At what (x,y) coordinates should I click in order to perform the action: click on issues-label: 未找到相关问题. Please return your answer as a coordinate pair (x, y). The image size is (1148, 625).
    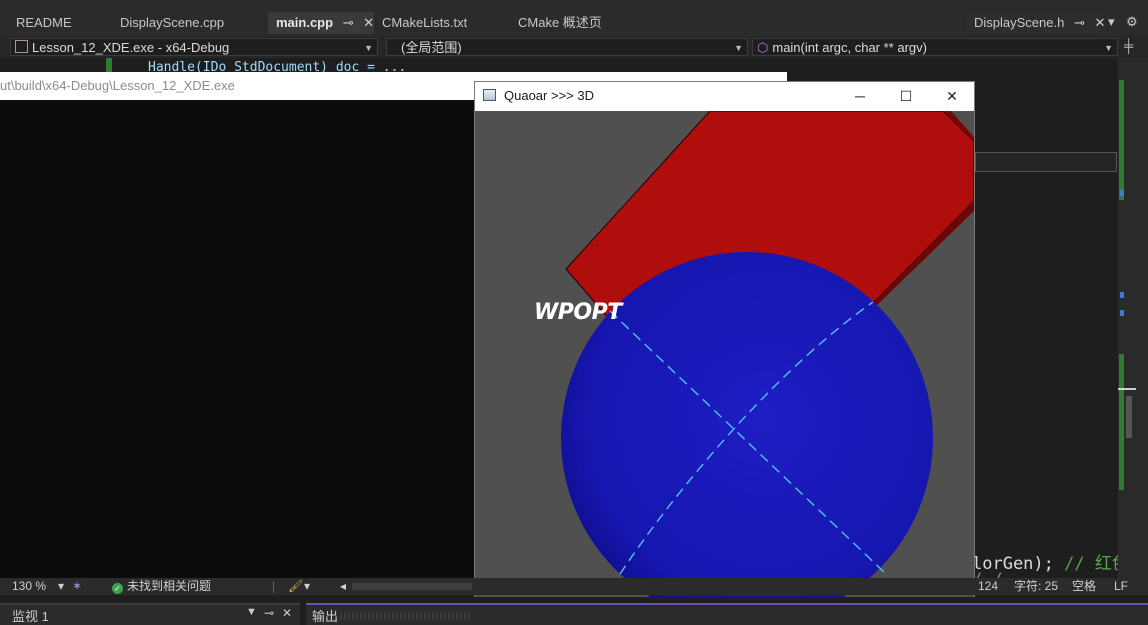
    Looking at the image, I should click on (169, 586).